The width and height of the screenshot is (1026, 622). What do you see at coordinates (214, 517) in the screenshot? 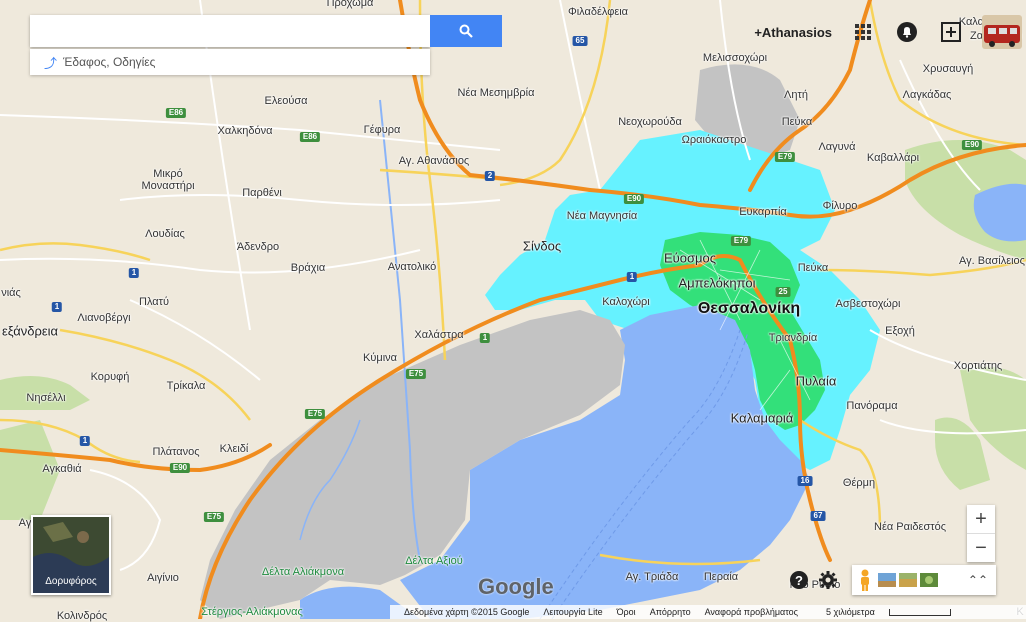
I see `road-shield-se75c: E75` at bounding box center [214, 517].